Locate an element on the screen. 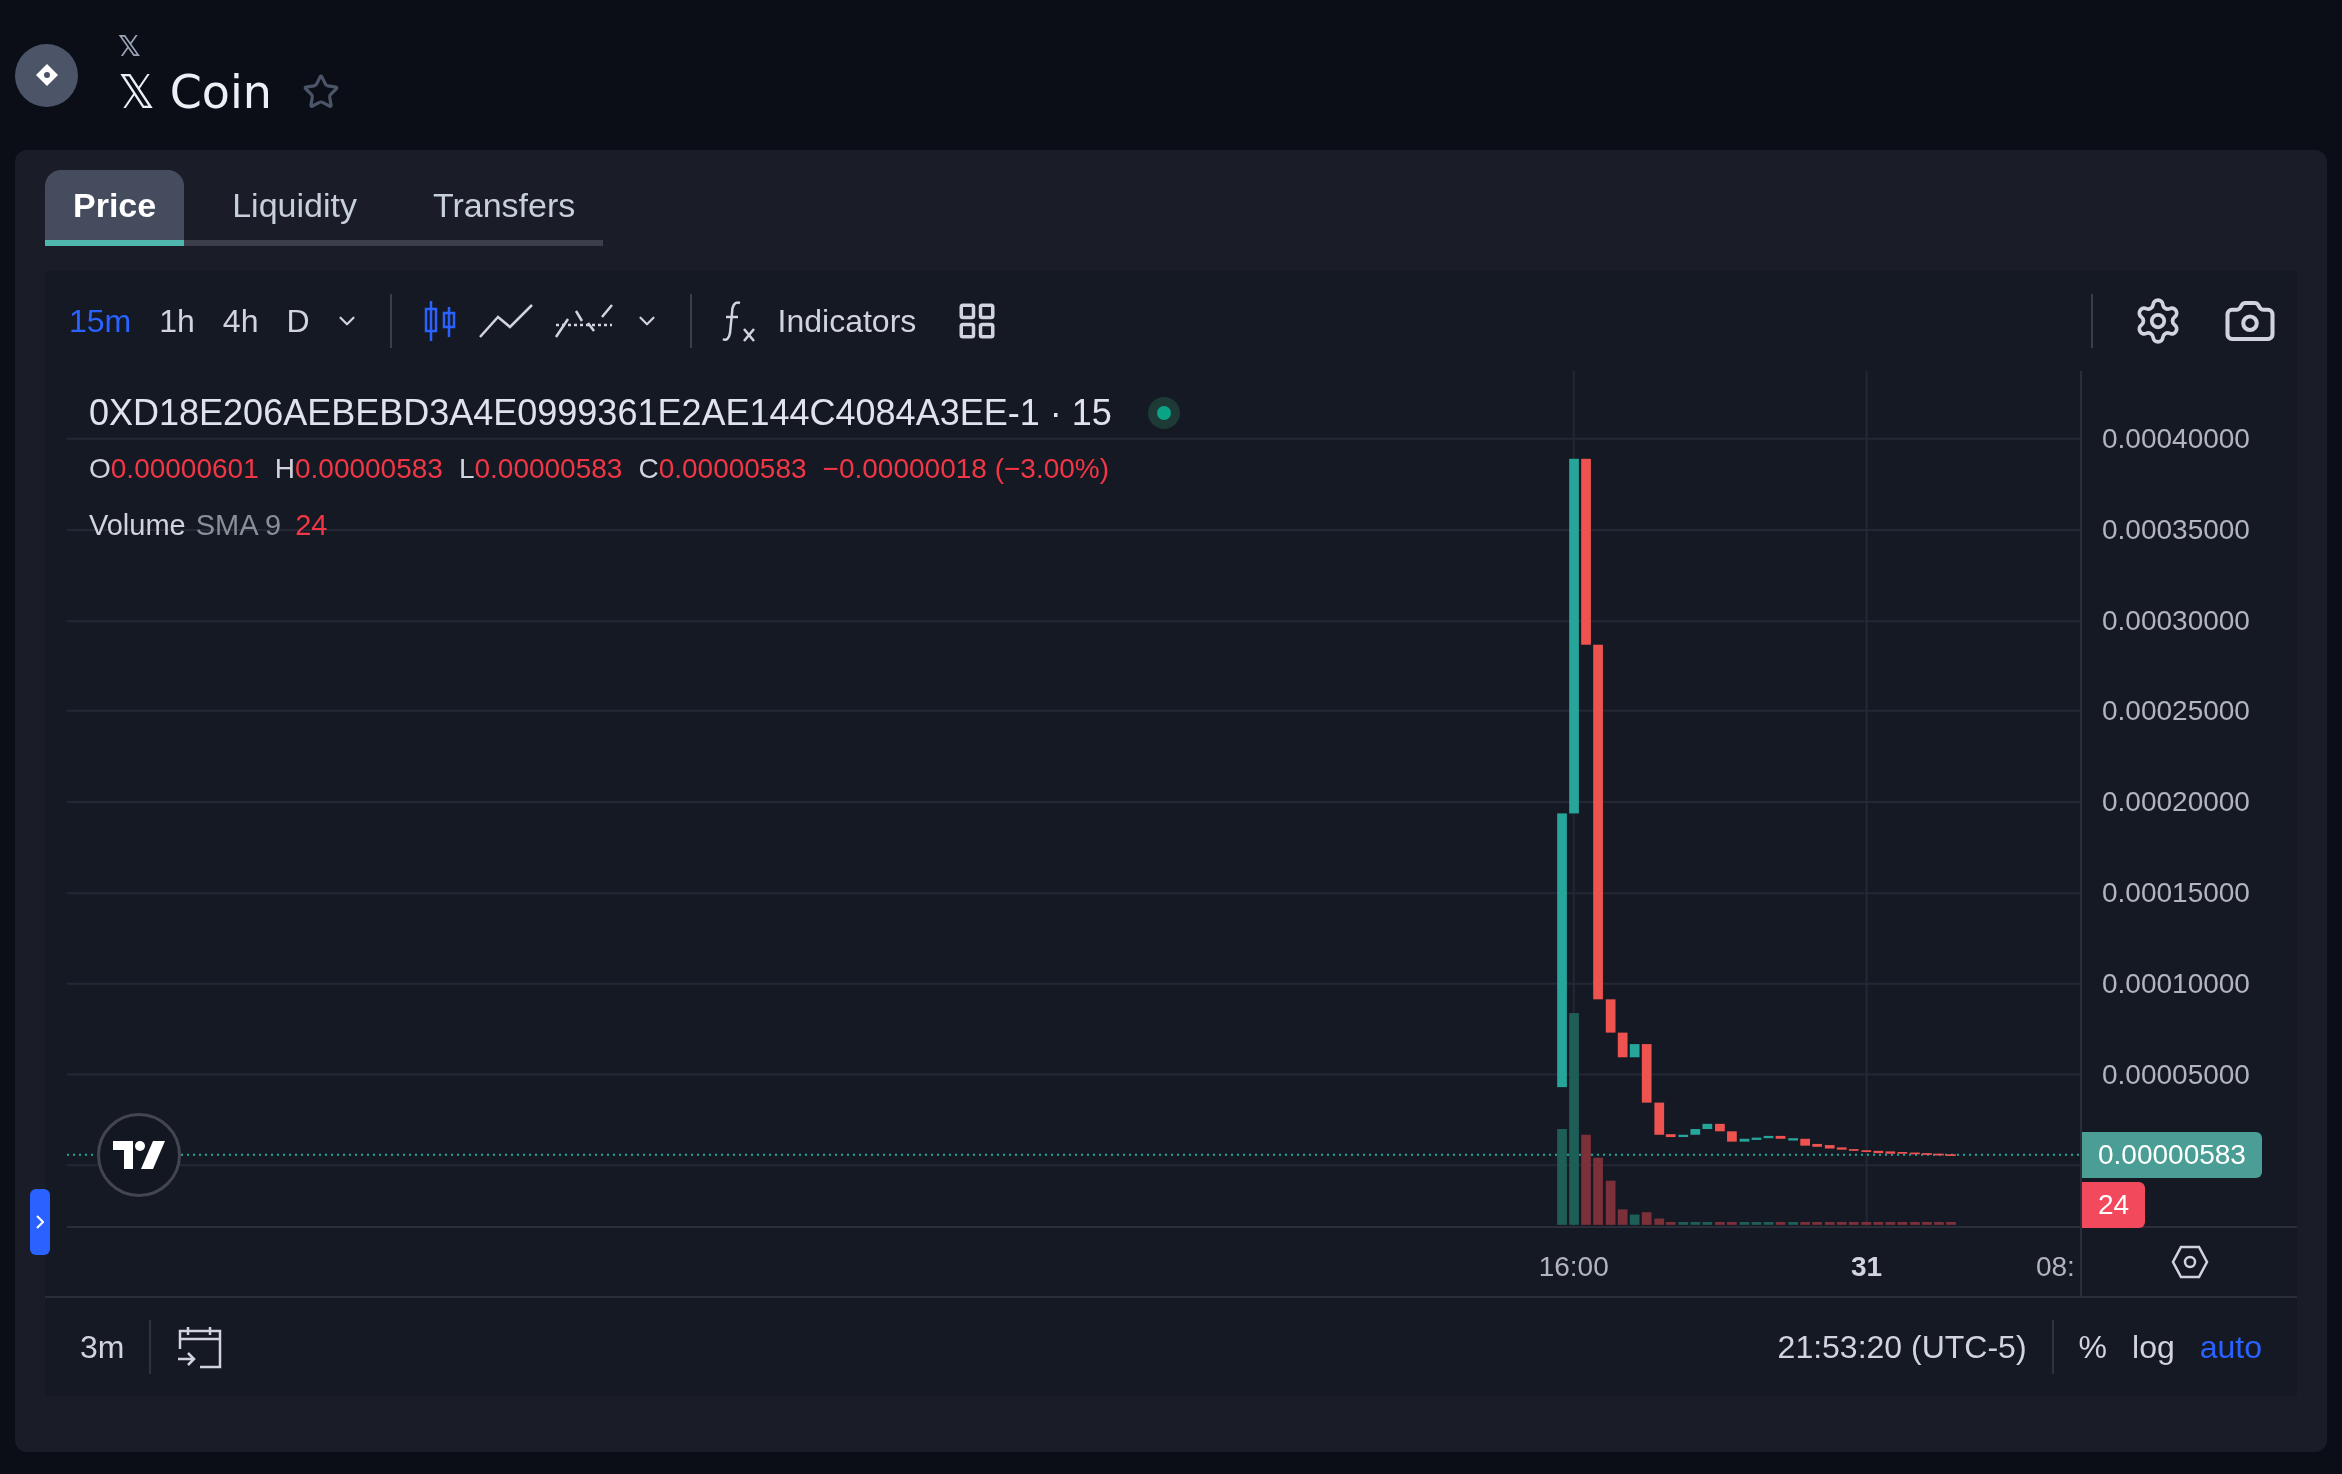 The width and height of the screenshot is (2342, 1474). chevron-right-icon is located at coordinates (40, 1222).